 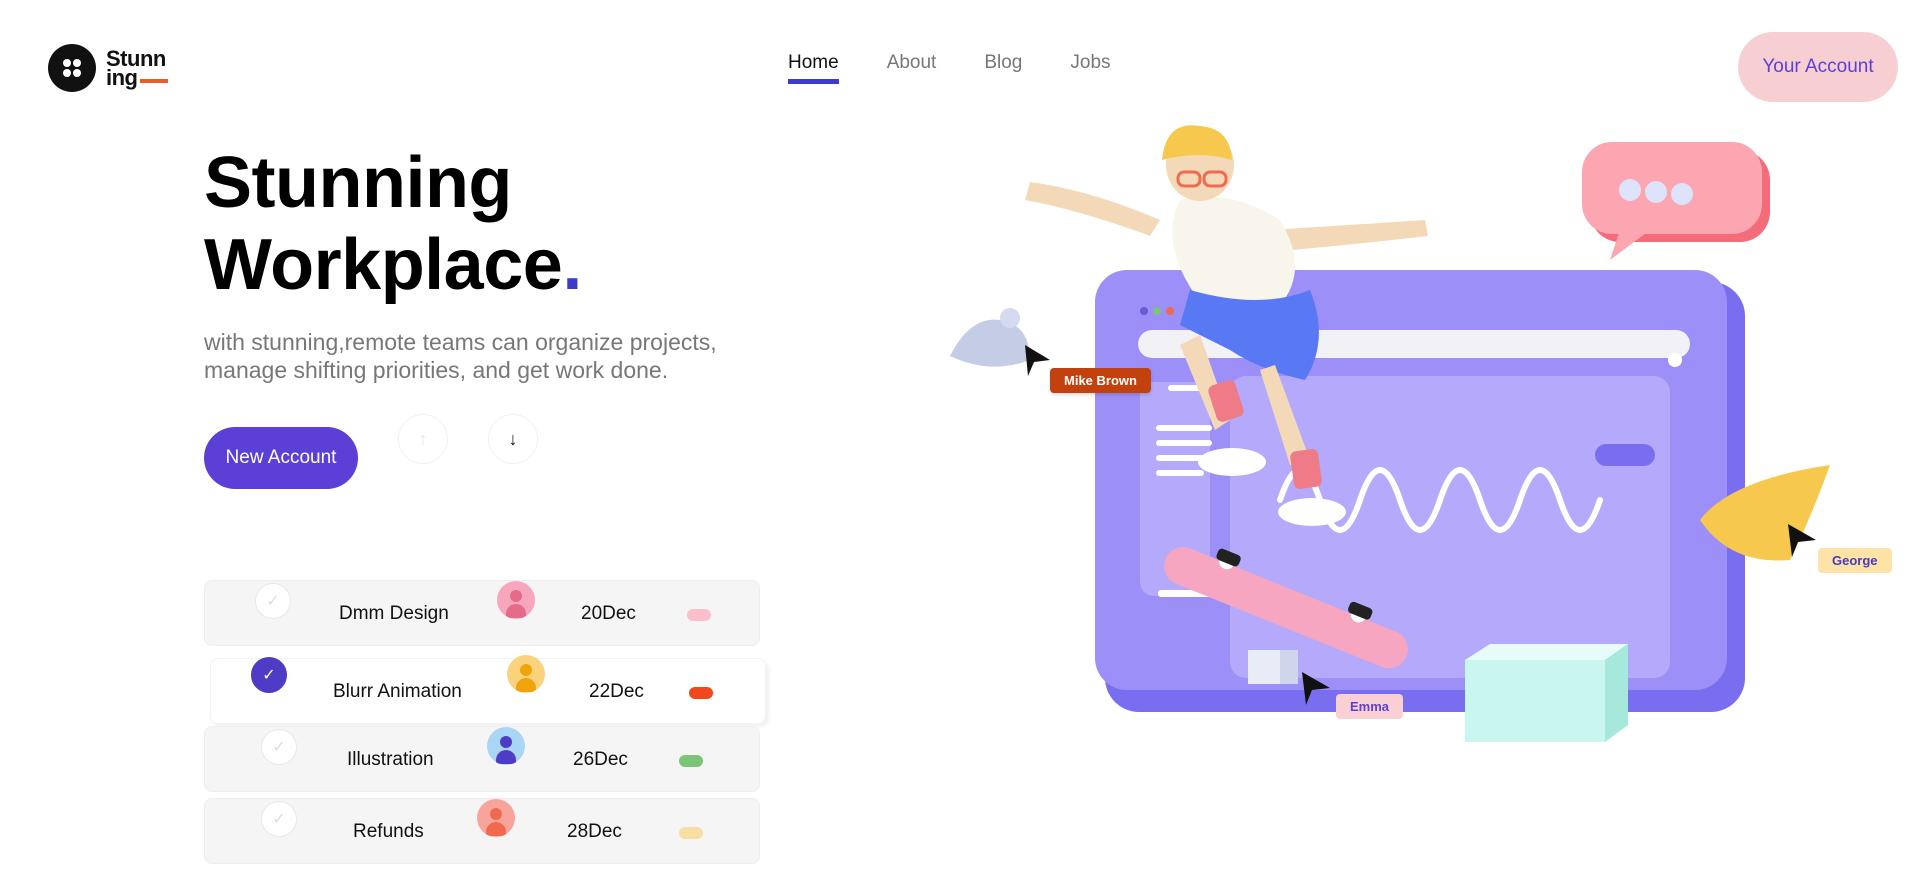 I want to click on hero-title-line1: Stunning, so click(x=358, y=183).